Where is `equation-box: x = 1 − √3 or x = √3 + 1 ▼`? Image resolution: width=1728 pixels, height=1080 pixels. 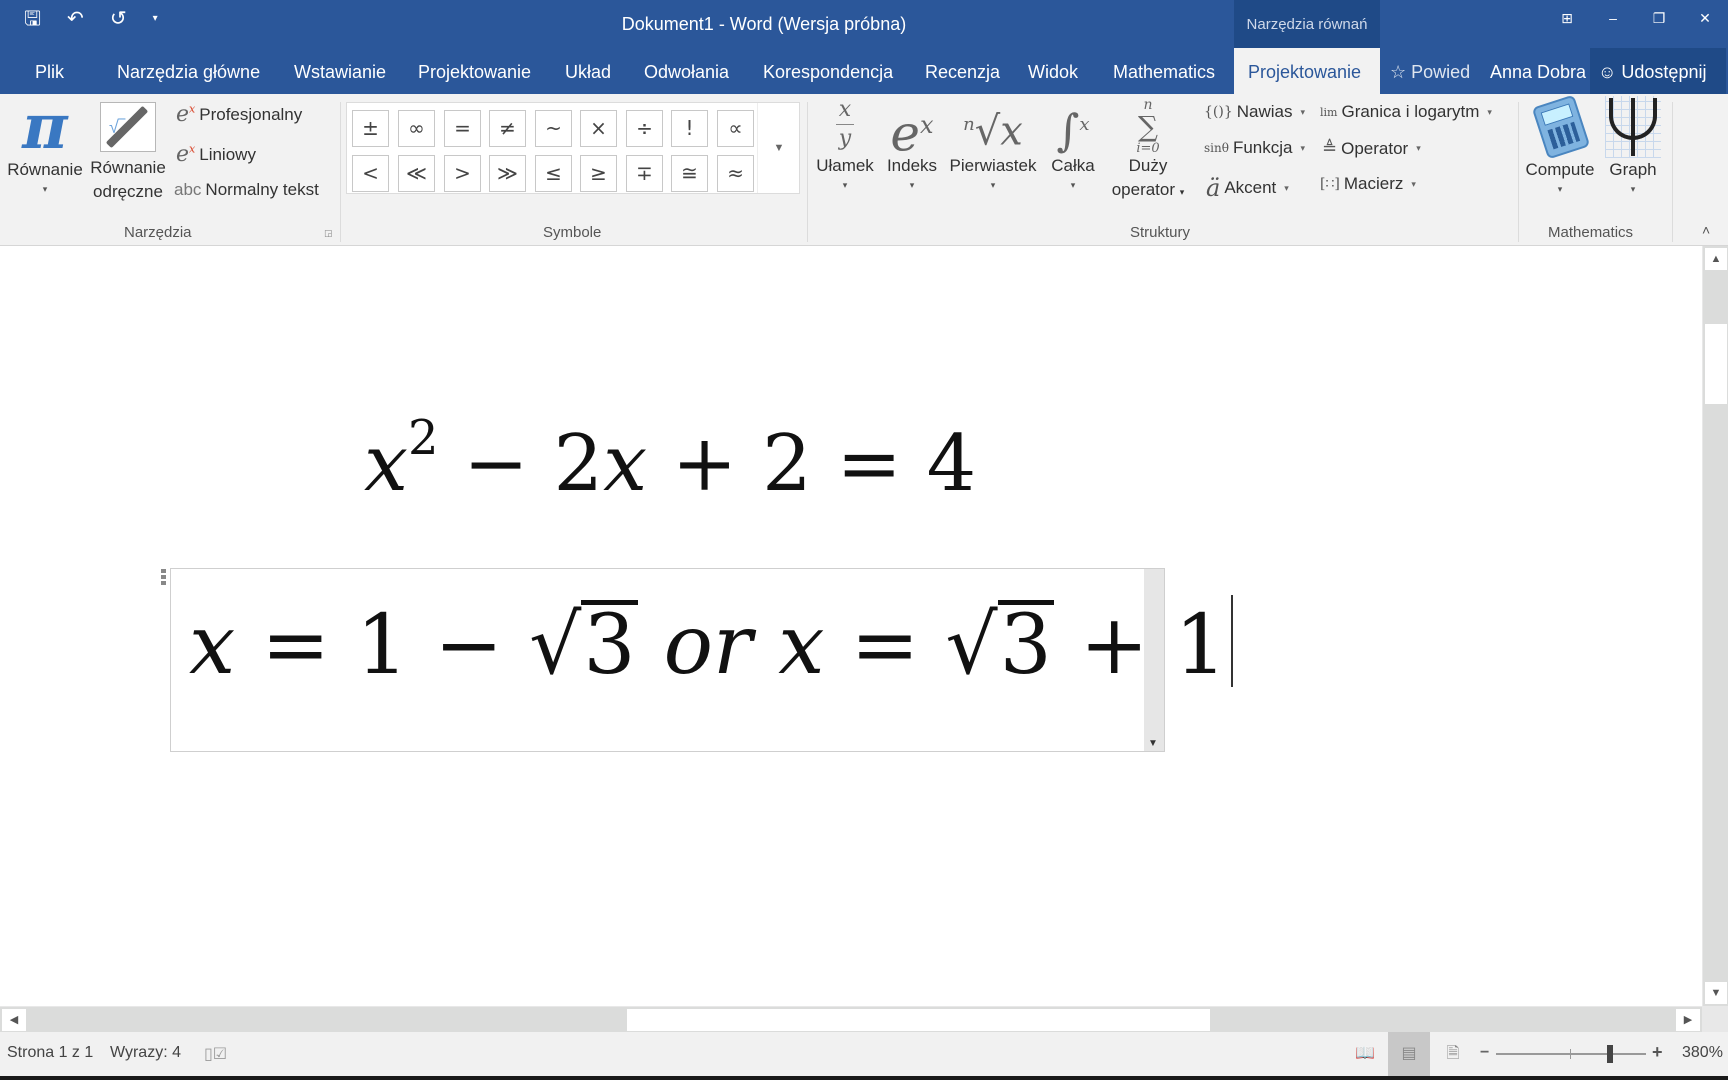 equation-box: x = 1 − √3 or x = √3 + 1 ▼ is located at coordinates (697, 660).